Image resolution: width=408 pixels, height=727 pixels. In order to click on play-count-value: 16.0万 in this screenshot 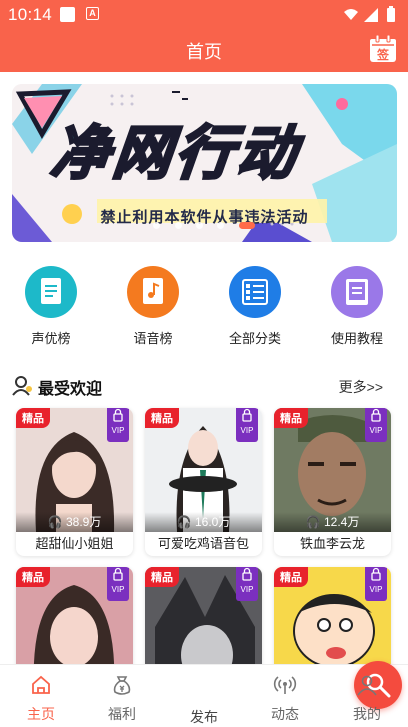, I will do `click(212, 522)`.